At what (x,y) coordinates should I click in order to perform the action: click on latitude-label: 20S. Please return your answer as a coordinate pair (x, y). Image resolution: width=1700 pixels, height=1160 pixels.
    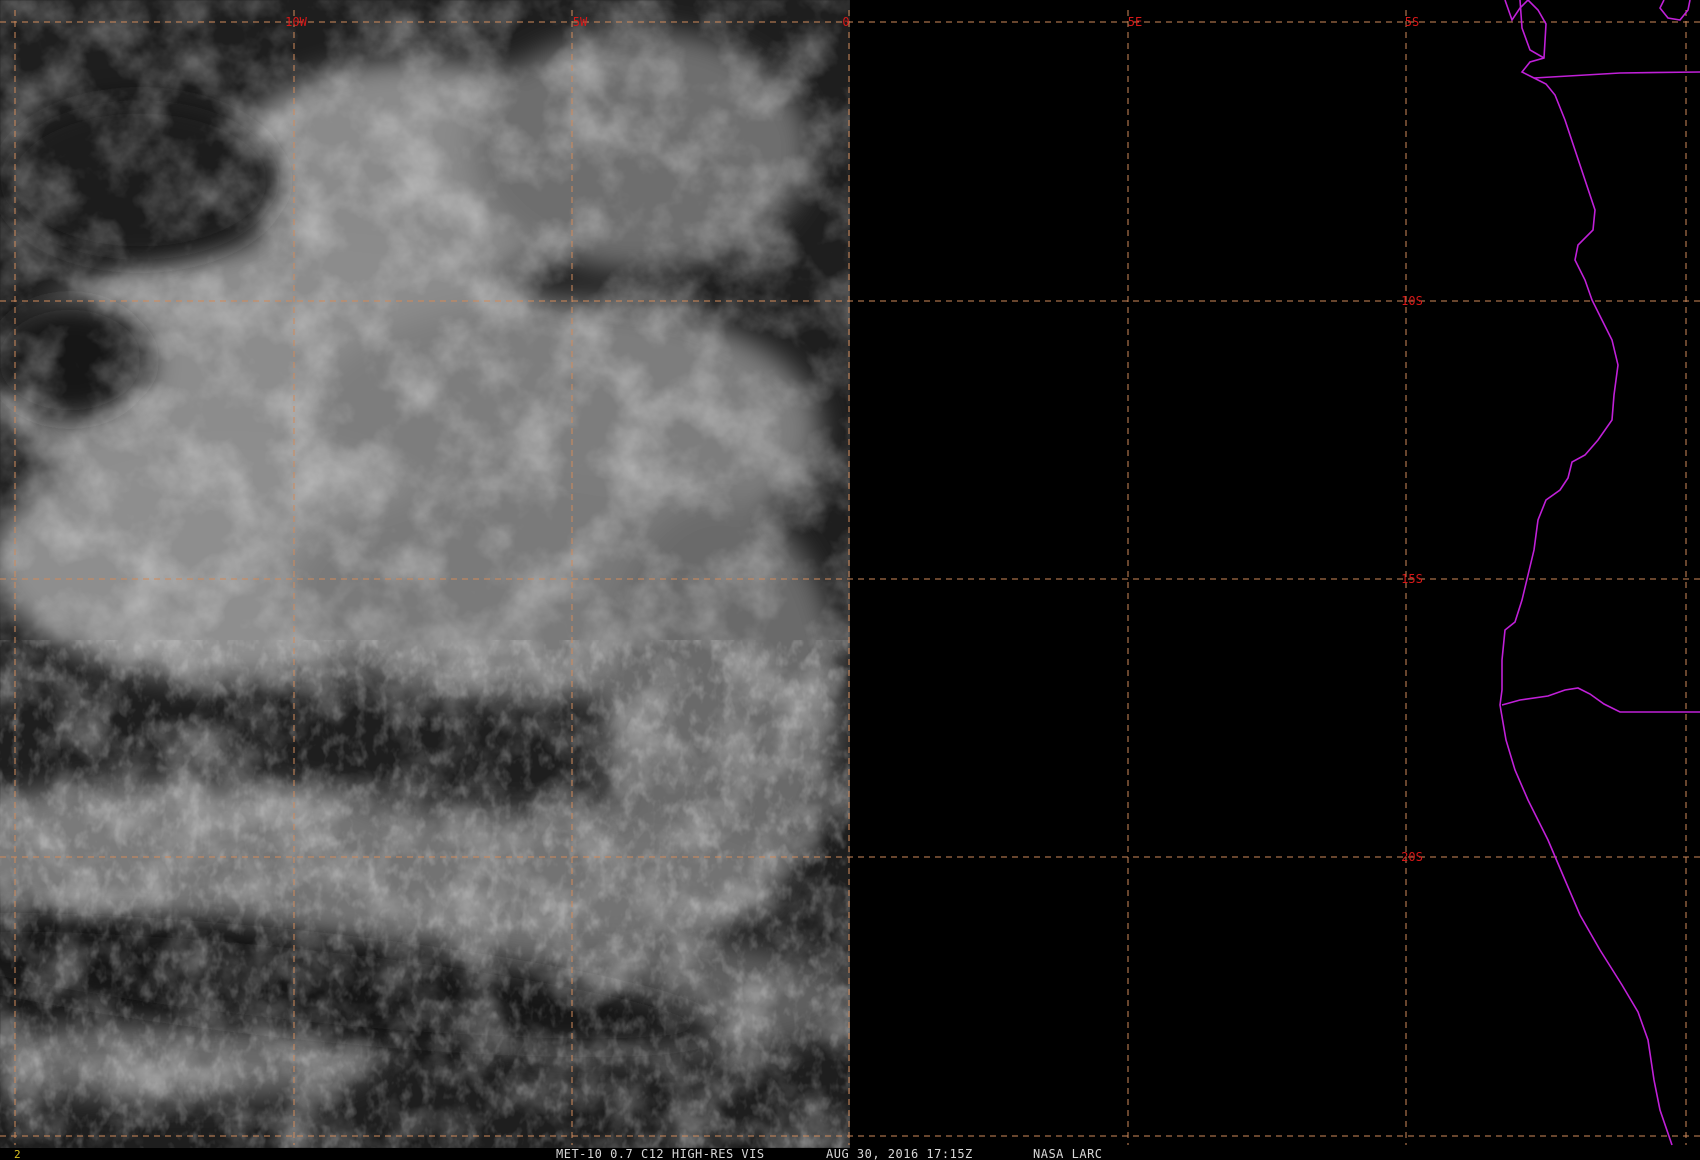
    Looking at the image, I should click on (1412, 857).